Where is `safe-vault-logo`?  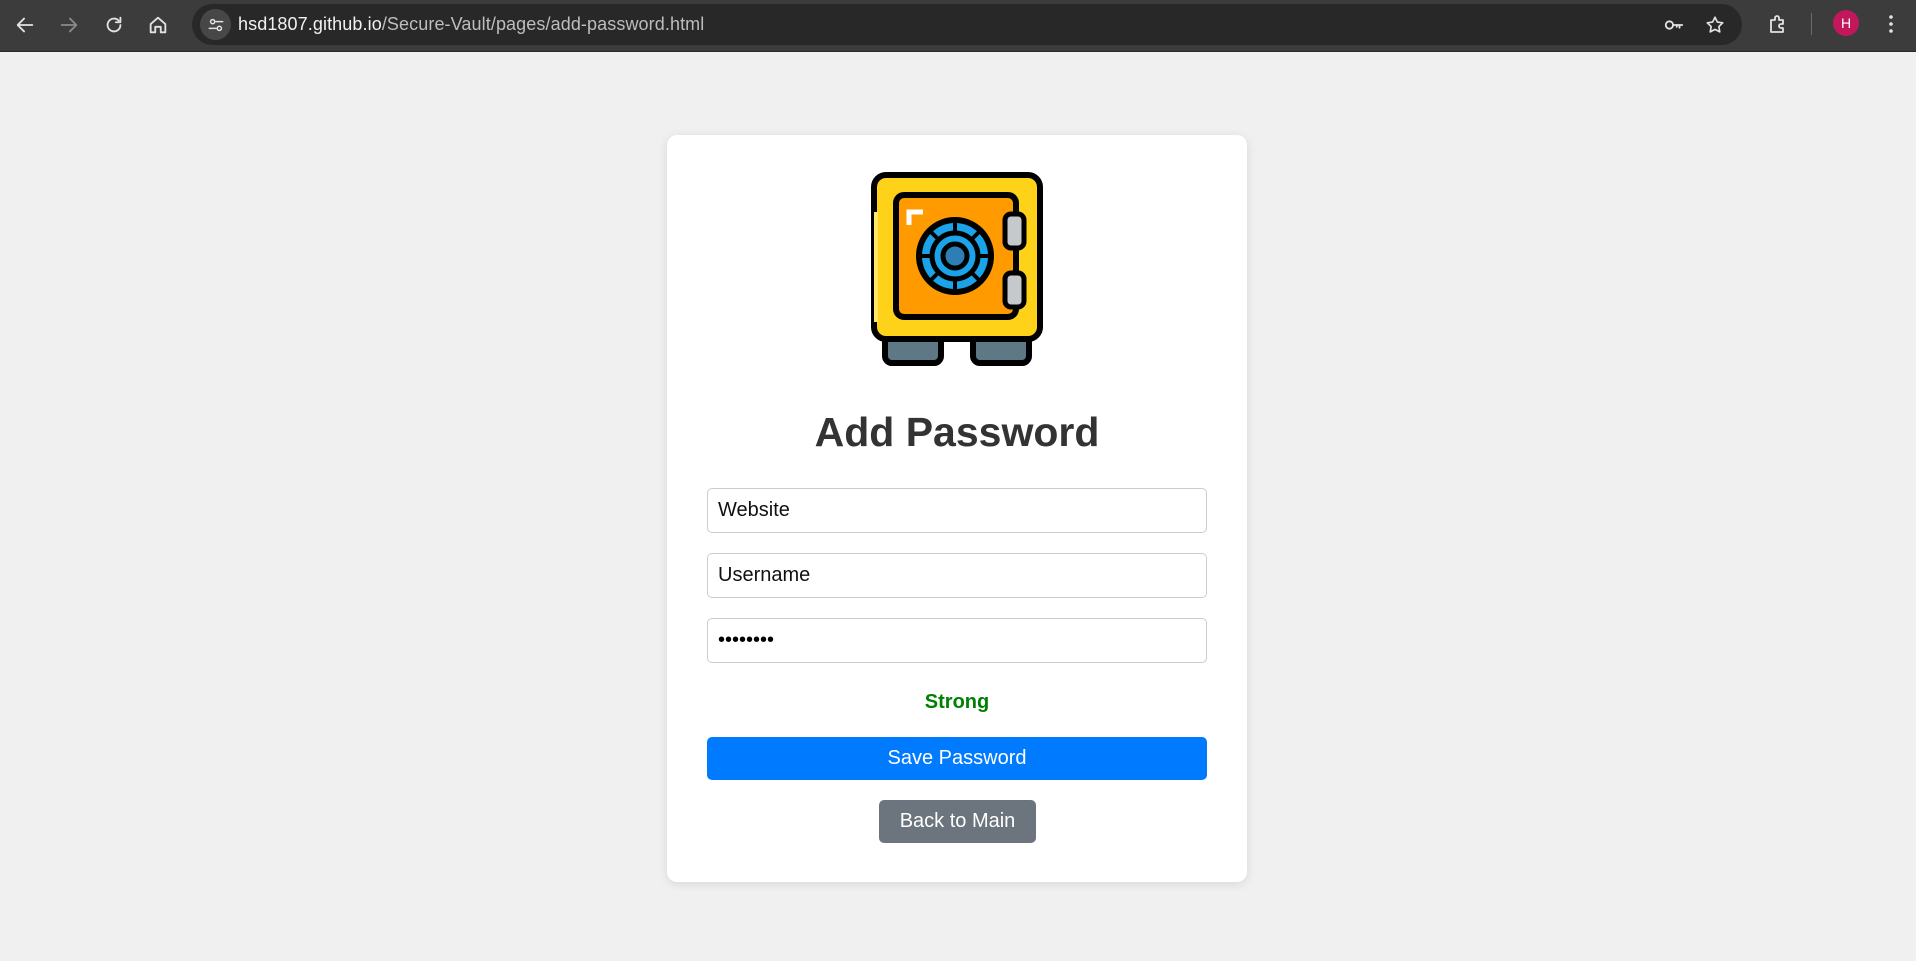 safe-vault-logo is located at coordinates (957, 269).